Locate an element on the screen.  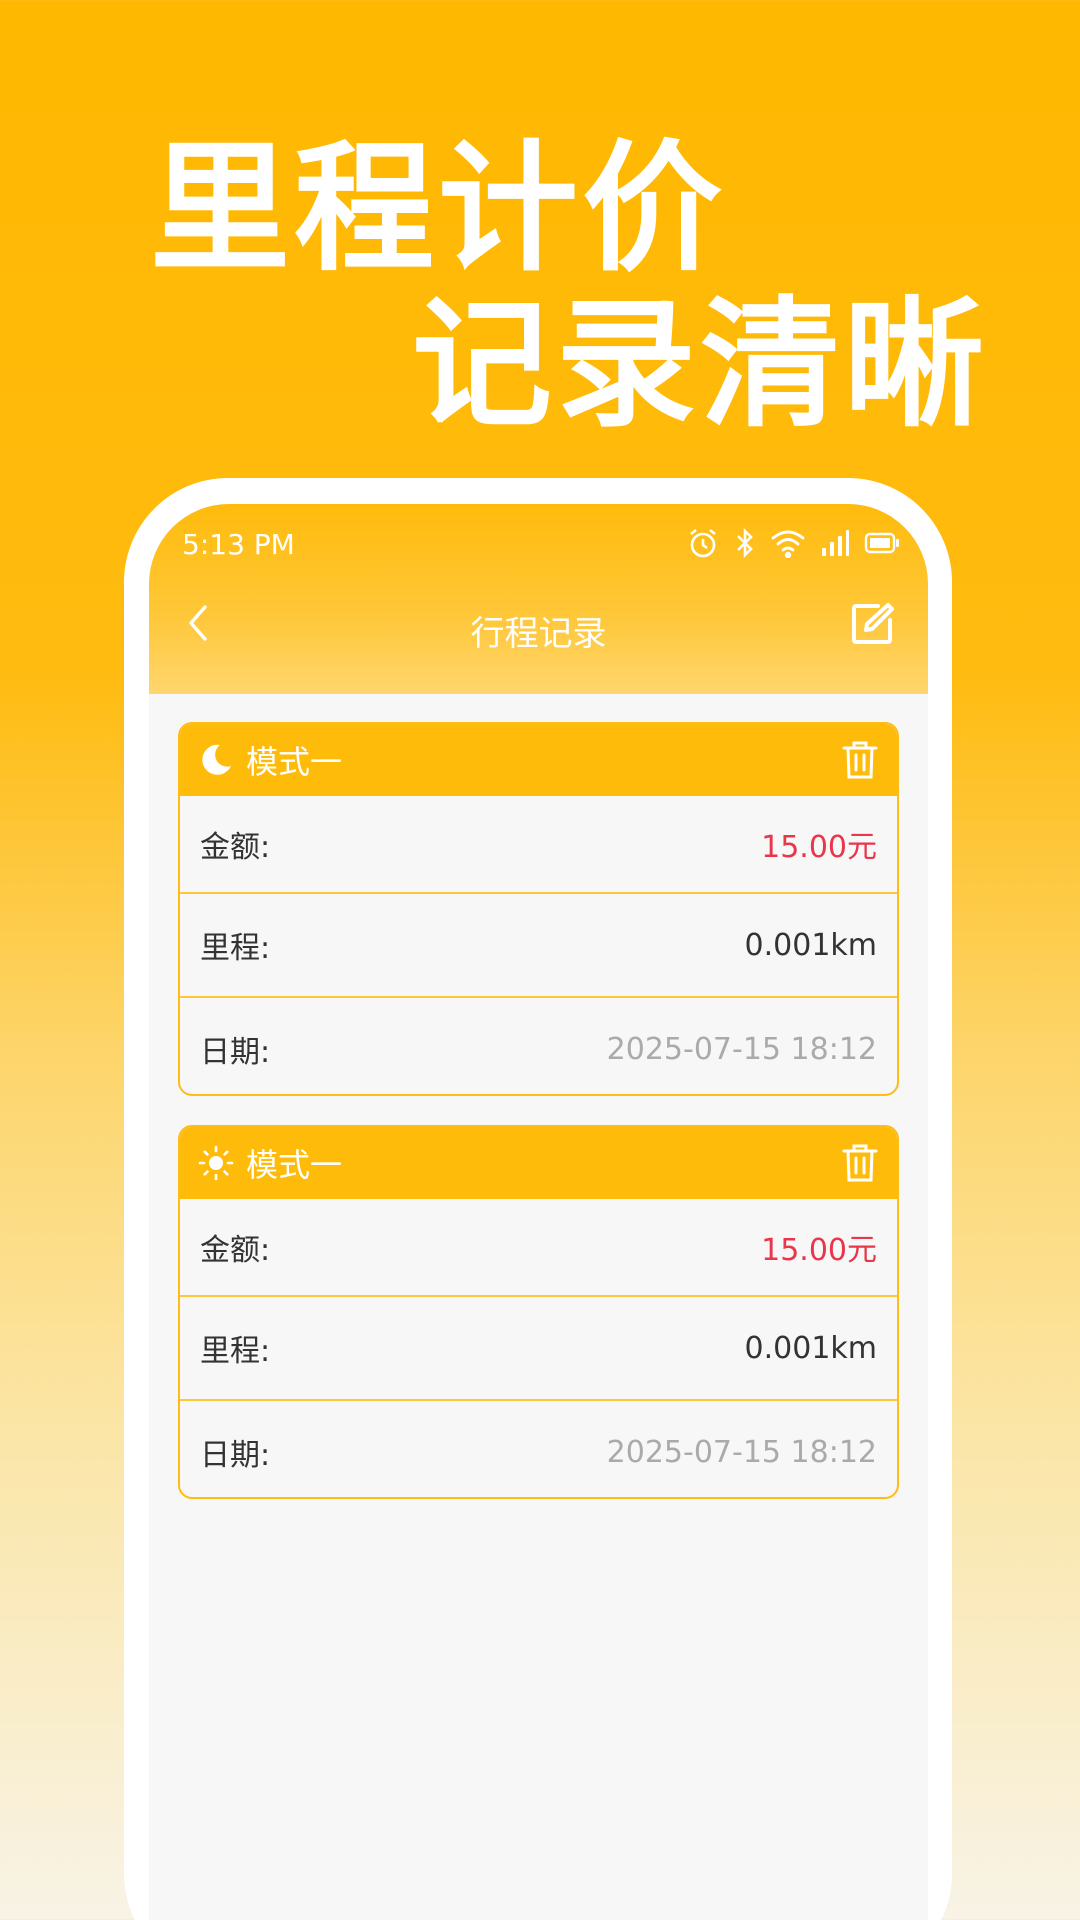
promo-headline-2: 记录清晰 is located at coordinates (700, 365).